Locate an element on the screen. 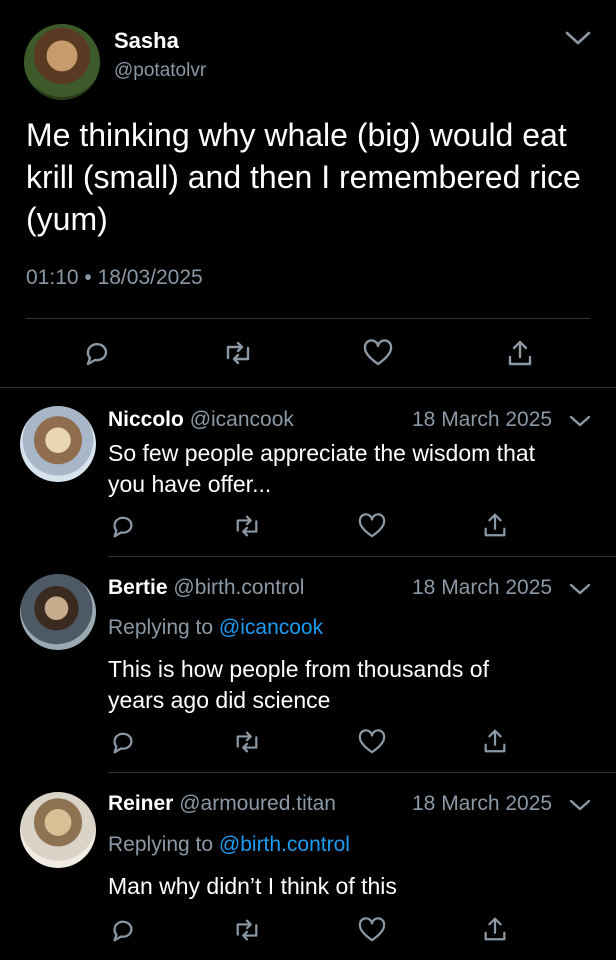 This screenshot has width=616, height=960. reply-header: Bertie @birth.control is located at coordinates (206, 588).